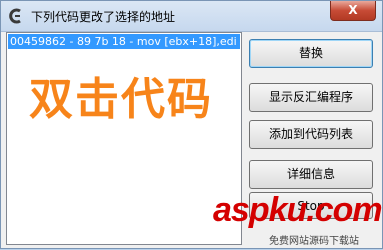 The height and width of the screenshot is (250, 383). Describe the element at coordinates (121, 99) in the screenshot. I see `double-click-watermark: 双击代码` at that location.